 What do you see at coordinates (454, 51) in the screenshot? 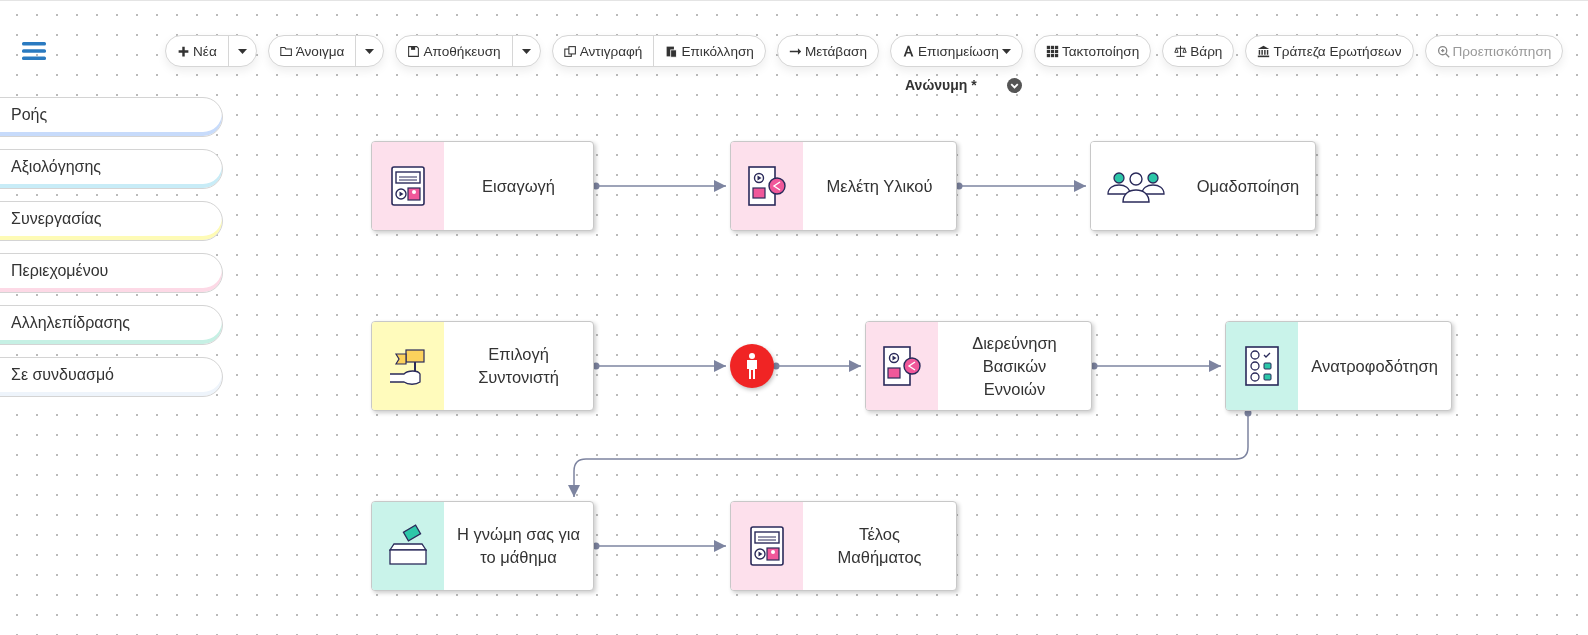
I see `toolbar-button: Αποθήκευση` at bounding box center [454, 51].